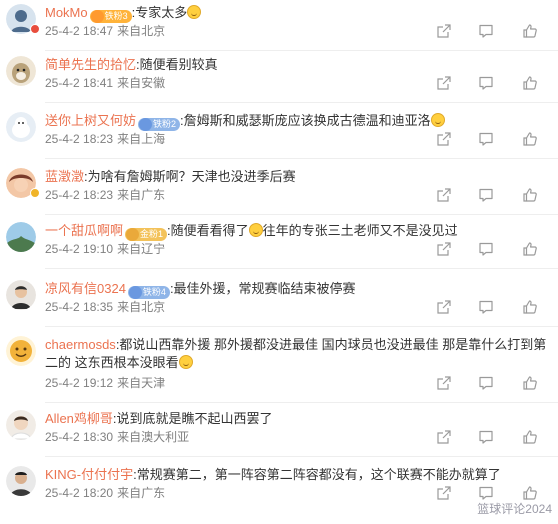 This screenshot has width=558, height=524. What do you see at coordinates (141, 249) in the screenshot?
I see `comment-location: 来自辽宁` at bounding box center [141, 249].